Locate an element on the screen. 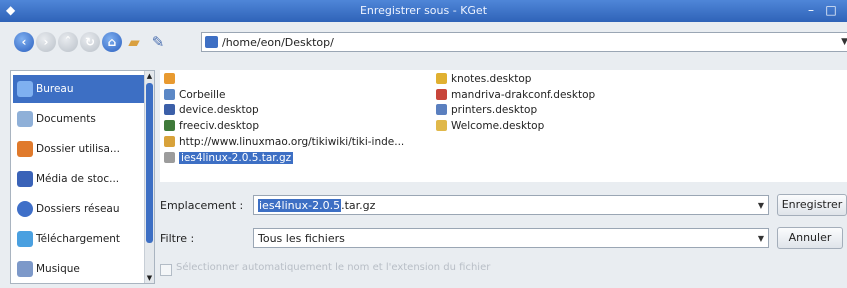 This screenshot has height=288, width=847. music-icon is located at coordinates (25, 269).